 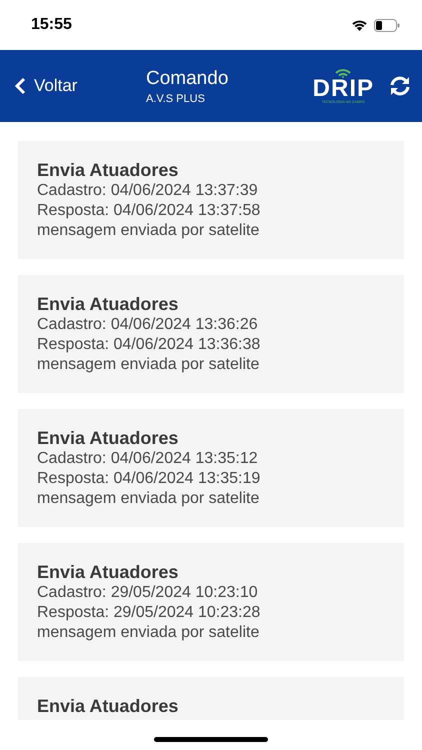 I want to click on screen-title: Comando, so click(x=188, y=79).